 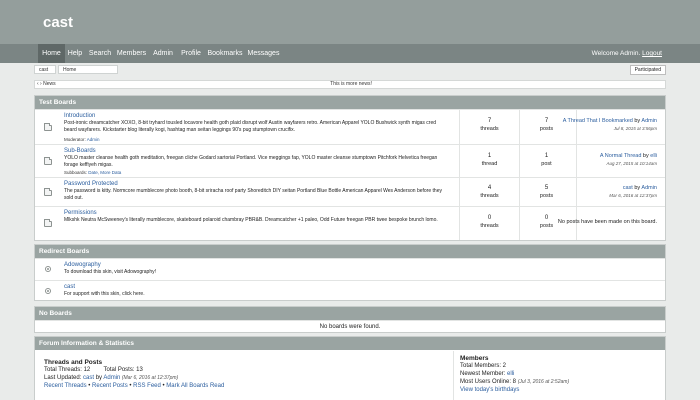 What do you see at coordinates (628, 188) in the screenshot?
I see `last-post-thread: cast` at bounding box center [628, 188].